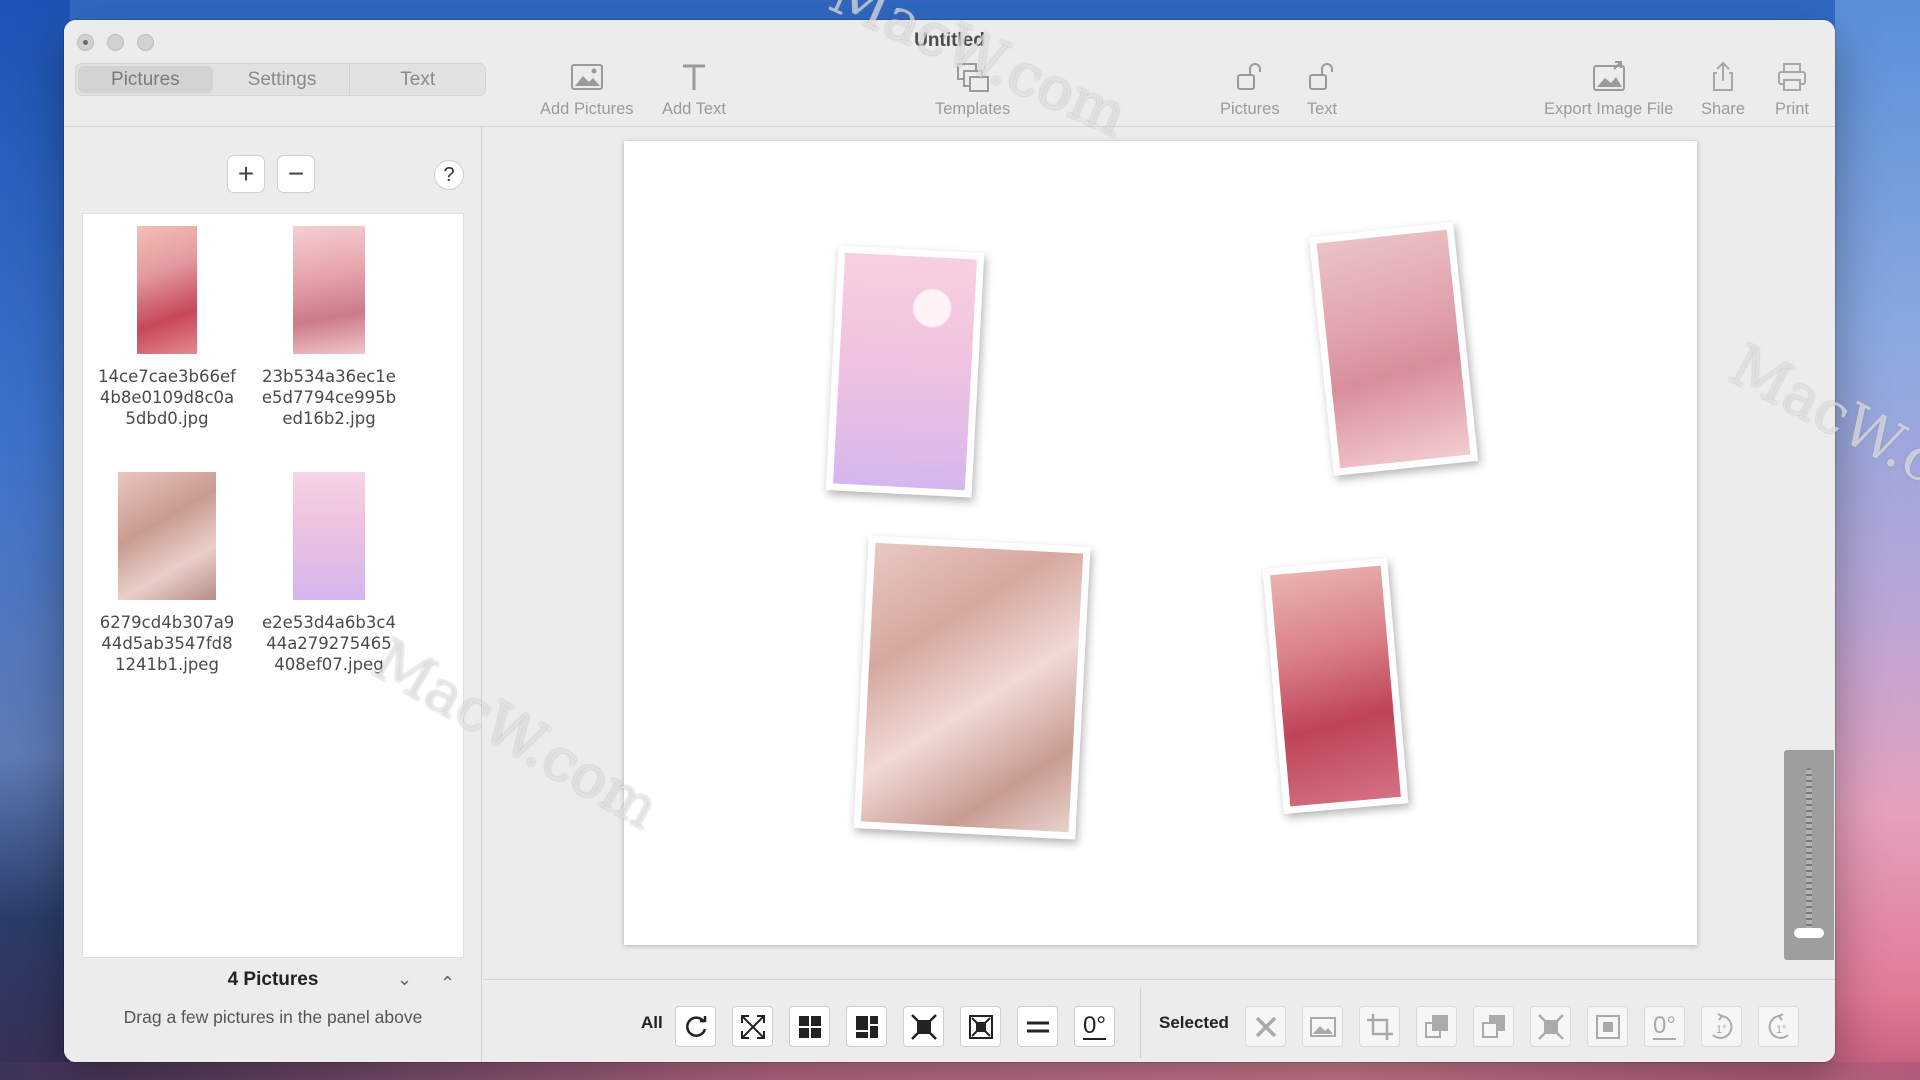 This screenshot has height=1080, width=1920. Describe the element at coordinates (404, 979) in the screenshot. I see `chevron-down-icon: ⌄` at that location.